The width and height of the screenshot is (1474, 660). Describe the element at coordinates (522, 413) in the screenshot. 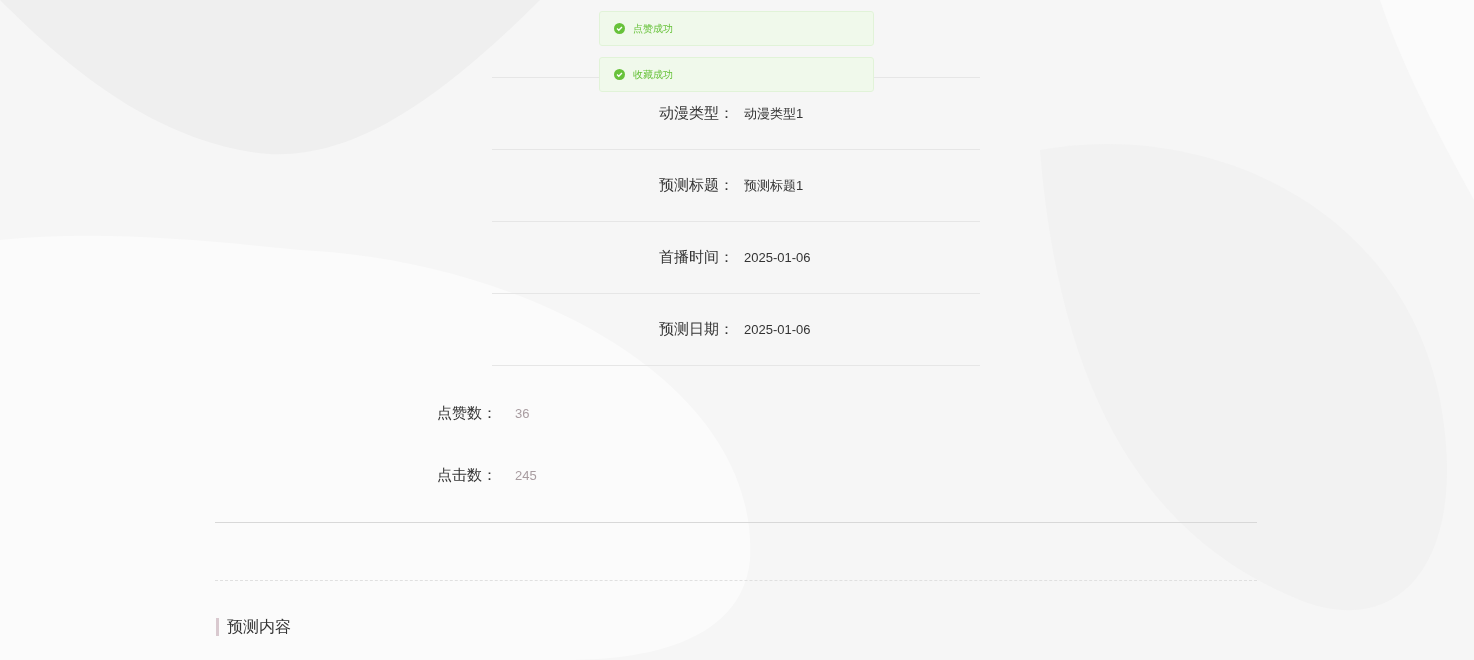

I see `stat-value: 36` at that location.